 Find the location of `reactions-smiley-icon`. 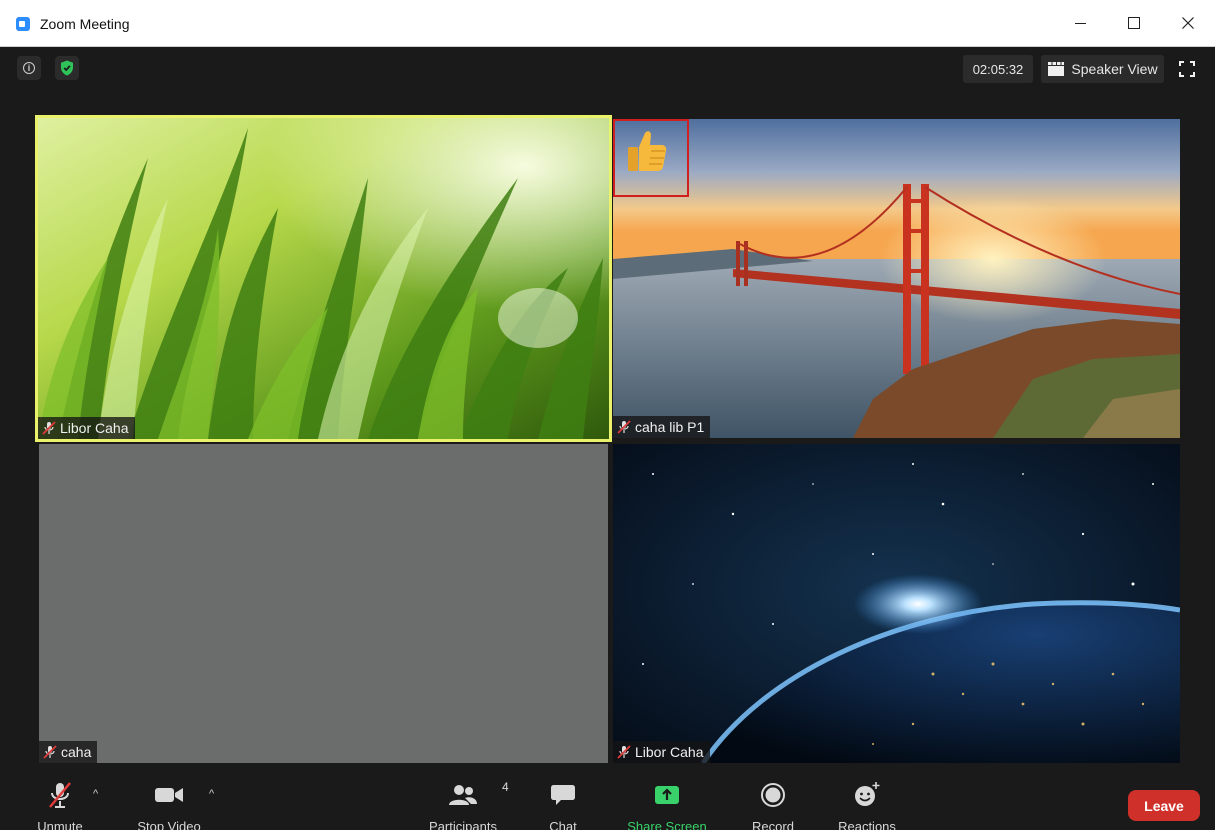

reactions-smiley-icon is located at coordinates (867, 794).